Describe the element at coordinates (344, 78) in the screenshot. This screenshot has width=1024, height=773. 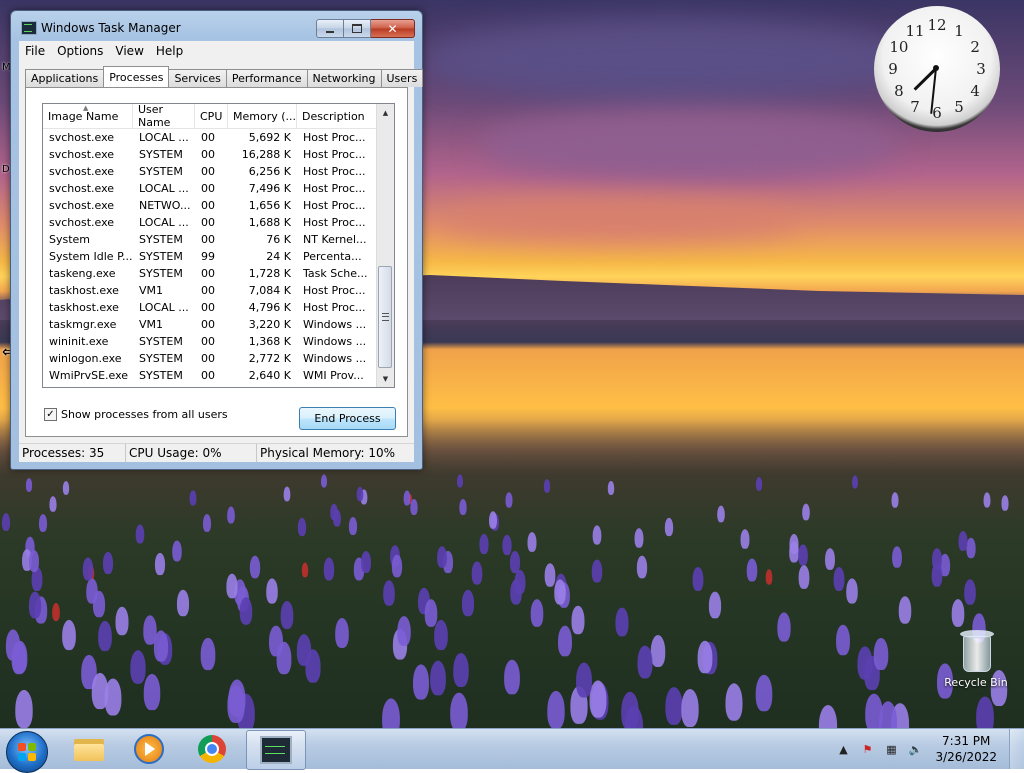
I see `tab-networking: Networking` at that location.